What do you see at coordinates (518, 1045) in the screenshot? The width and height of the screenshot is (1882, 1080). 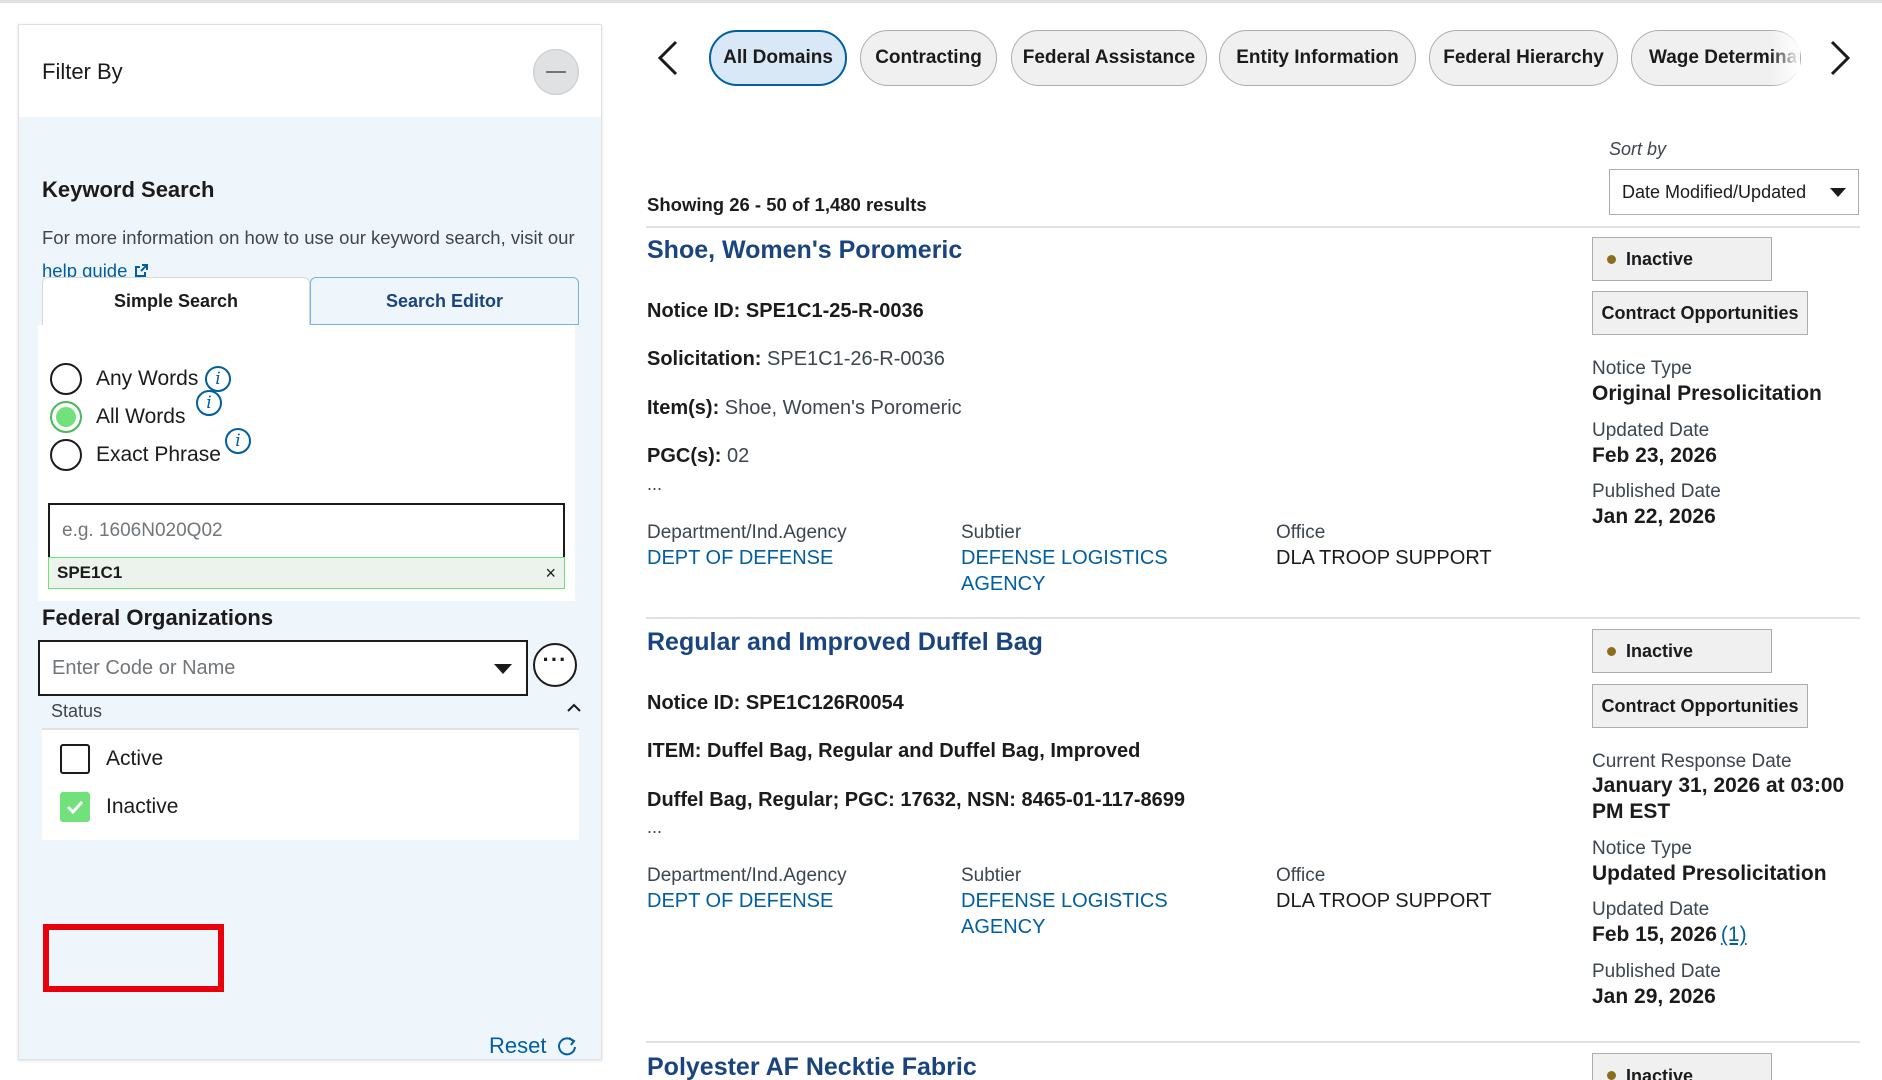 I see `reset-label: Reset` at bounding box center [518, 1045].